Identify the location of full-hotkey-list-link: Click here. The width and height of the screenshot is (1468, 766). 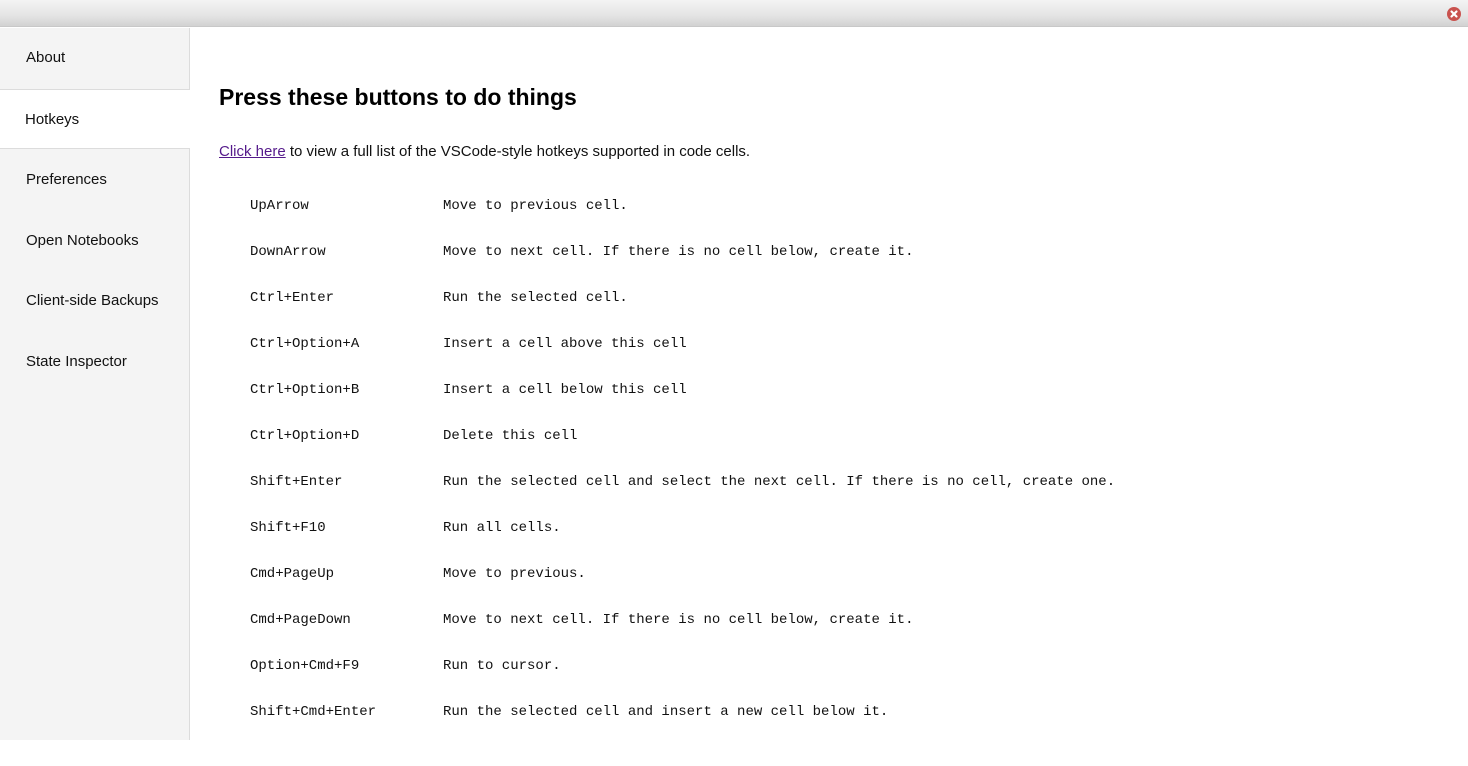
(252, 151).